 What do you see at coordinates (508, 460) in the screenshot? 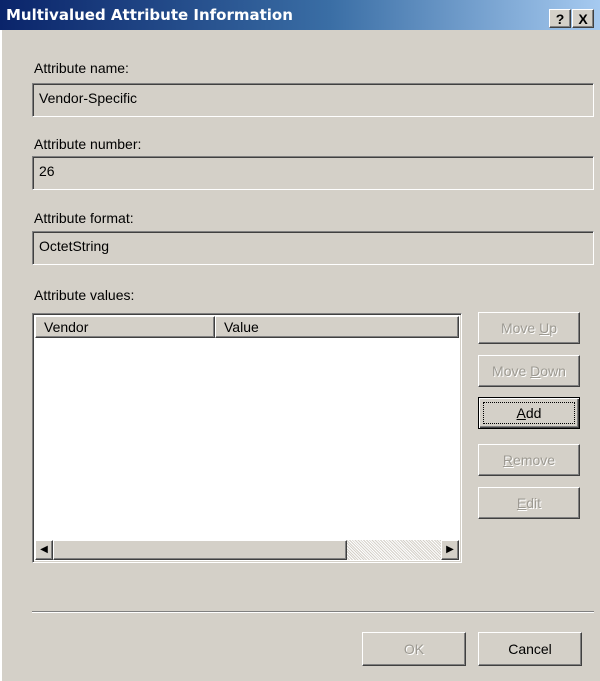
I see `remove-label-key: R` at bounding box center [508, 460].